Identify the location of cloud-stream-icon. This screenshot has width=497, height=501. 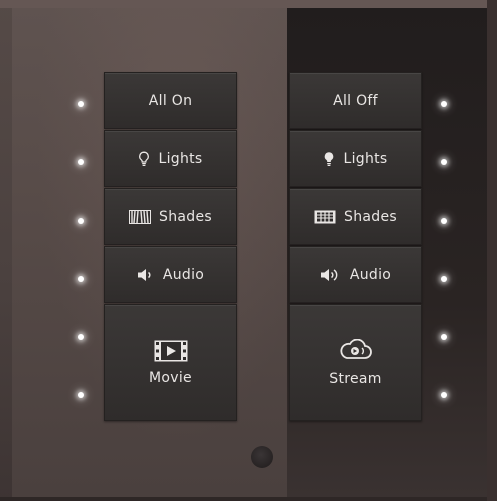
(356, 350).